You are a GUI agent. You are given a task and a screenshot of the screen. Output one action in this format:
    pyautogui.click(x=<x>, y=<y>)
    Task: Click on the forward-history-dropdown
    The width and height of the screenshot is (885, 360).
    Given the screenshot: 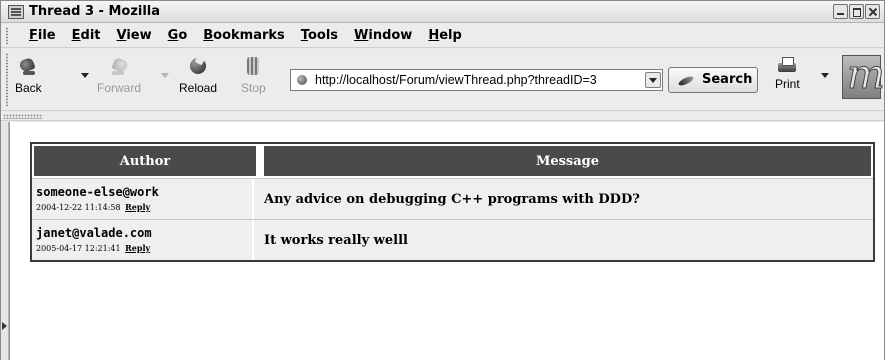 What is the action you would take?
    pyautogui.click(x=165, y=75)
    